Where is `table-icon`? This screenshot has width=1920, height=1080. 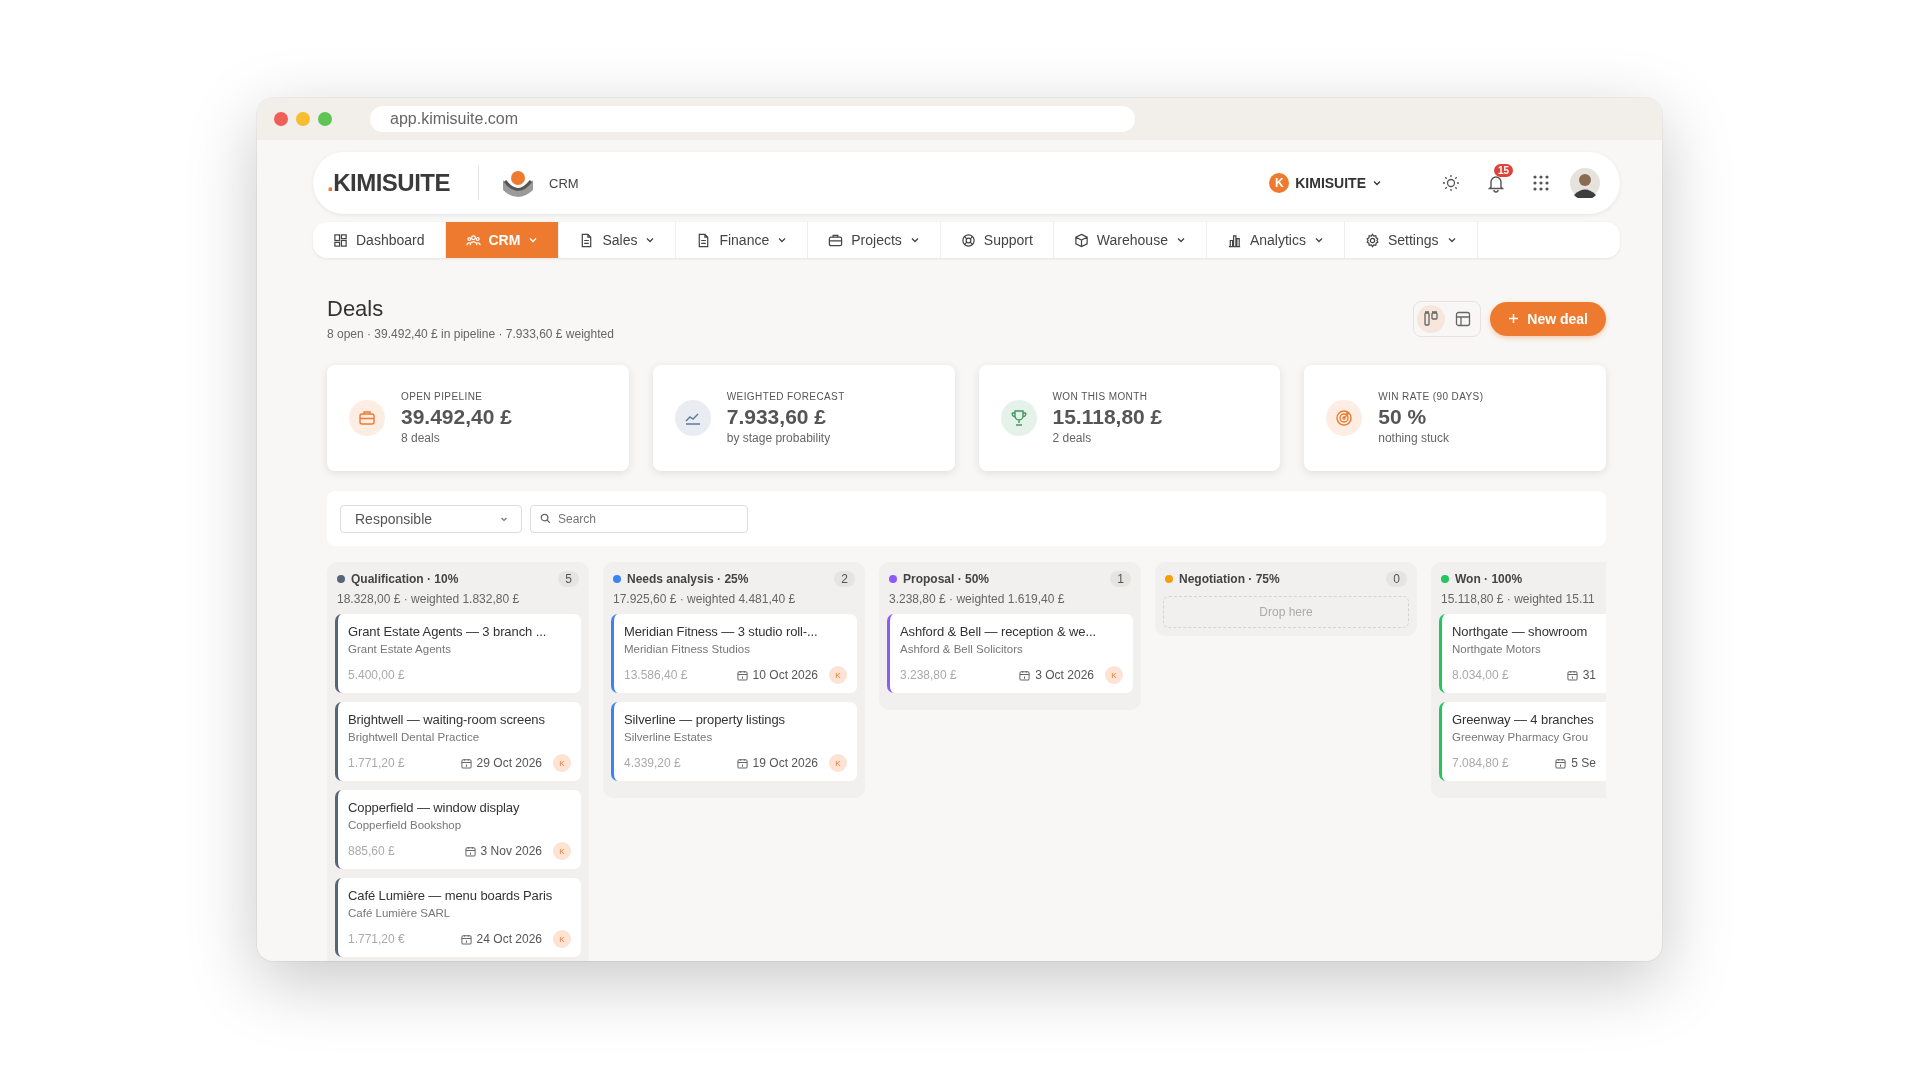 table-icon is located at coordinates (1463, 318).